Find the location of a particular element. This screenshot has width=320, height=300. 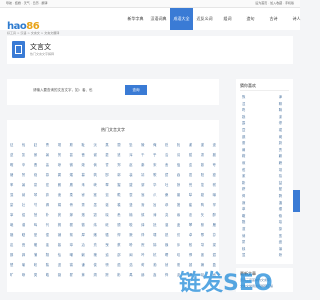

word-link: 闽 is located at coordinates (130, 254).